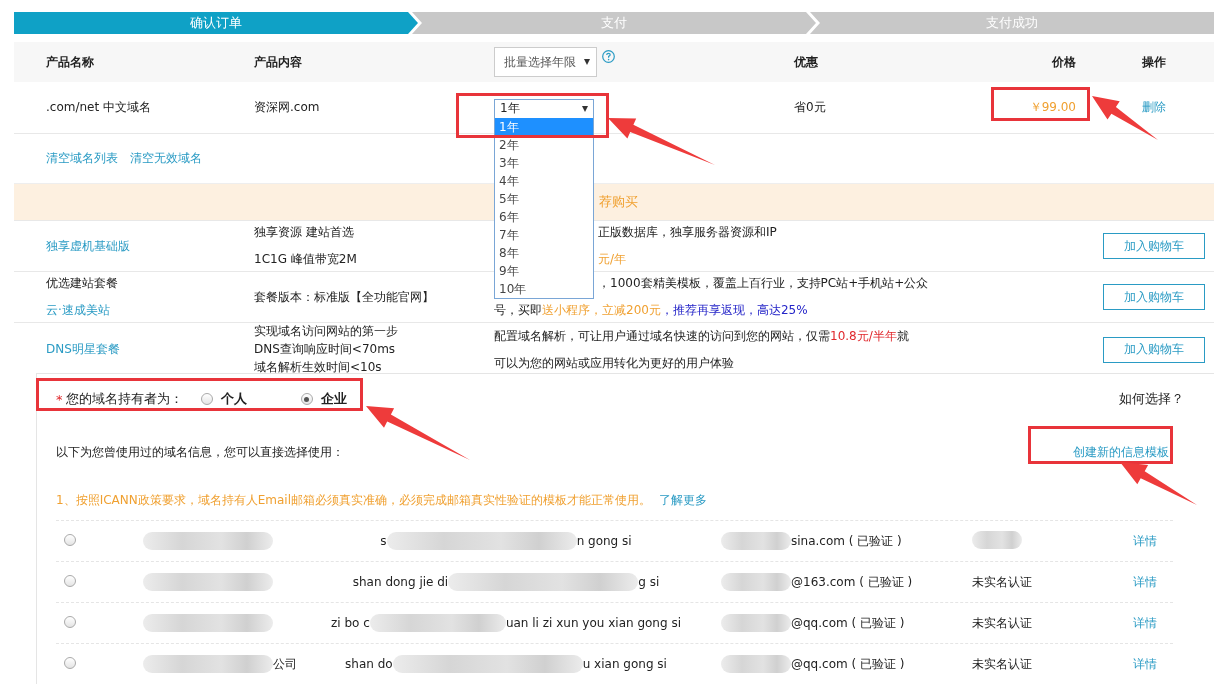  I want to click on learn-more-link: 了解更多, so click(683, 500).